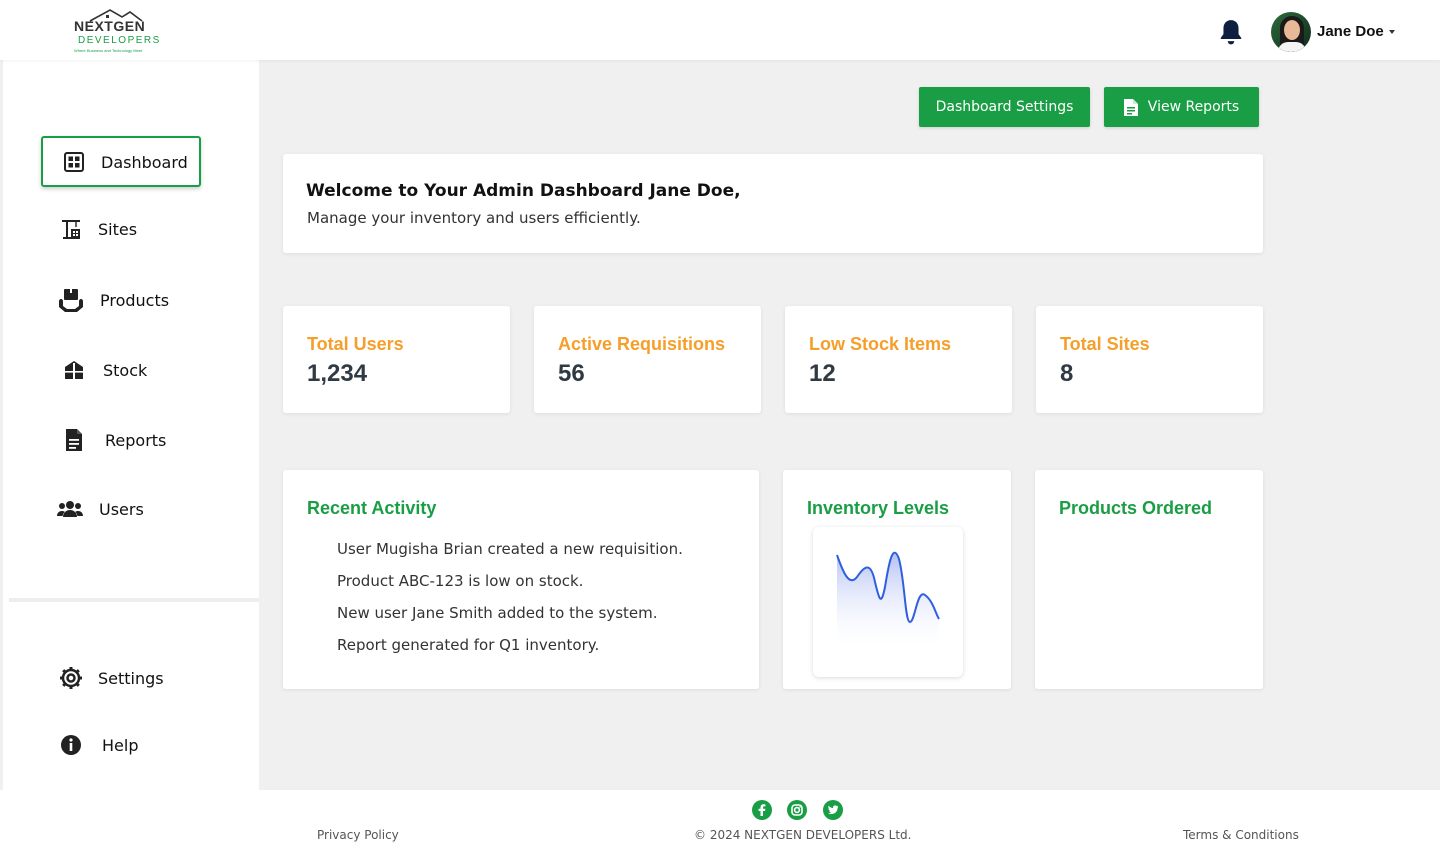 This screenshot has height=850, width=1440. I want to click on warehouse-icon, so click(74, 370).